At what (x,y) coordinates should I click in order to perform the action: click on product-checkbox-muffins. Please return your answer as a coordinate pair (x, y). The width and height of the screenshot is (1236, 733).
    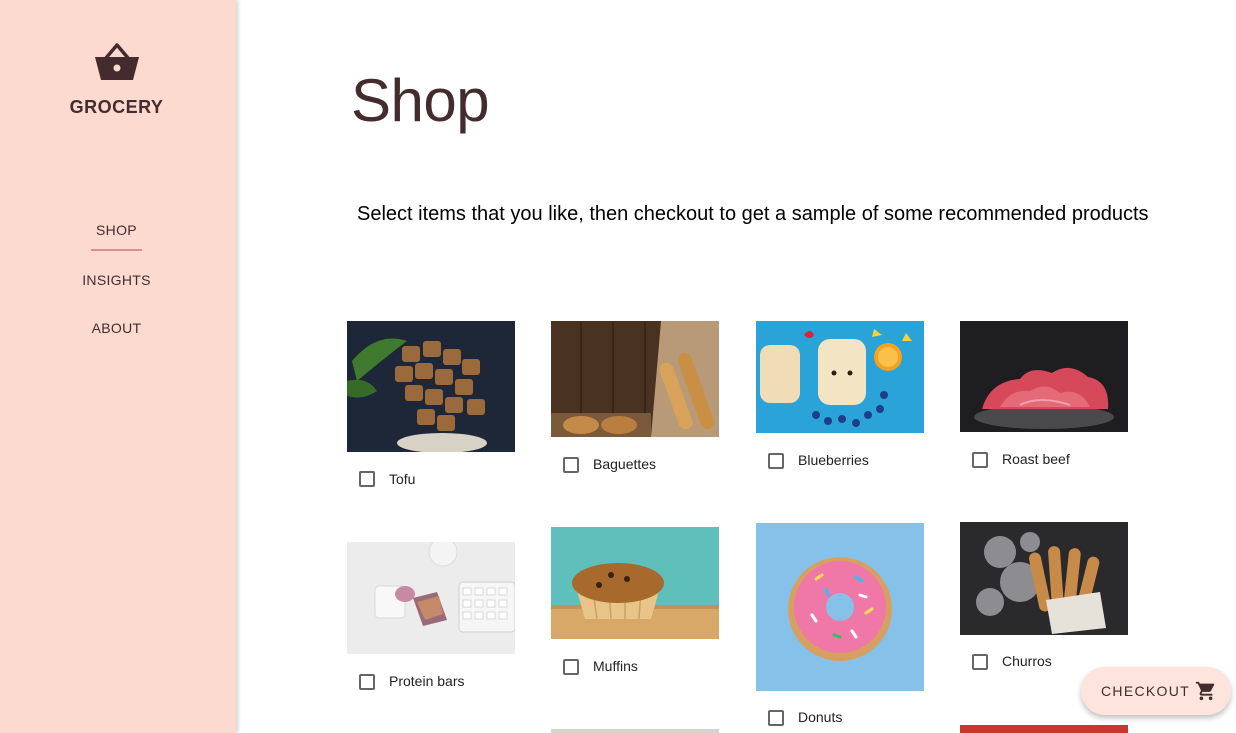
    Looking at the image, I should click on (571, 667).